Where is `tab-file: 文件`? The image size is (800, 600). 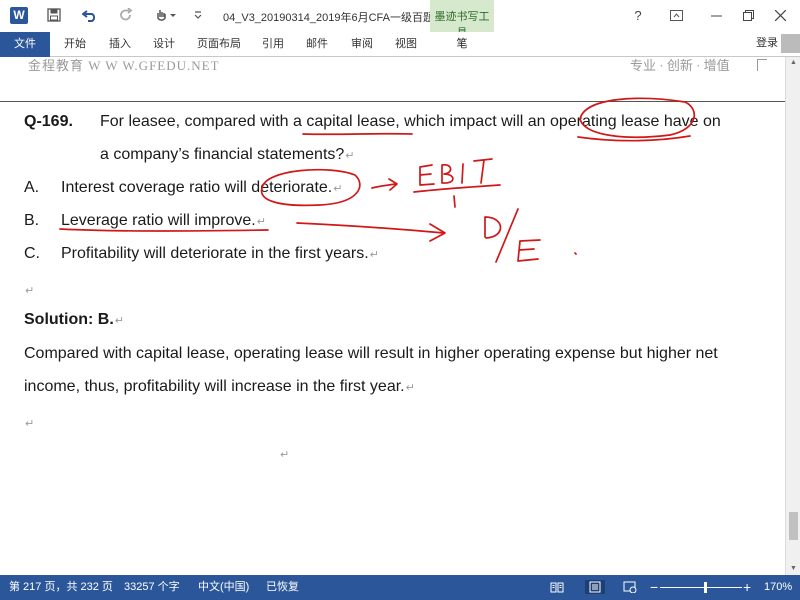 tab-file: 文件 is located at coordinates (25, 44).